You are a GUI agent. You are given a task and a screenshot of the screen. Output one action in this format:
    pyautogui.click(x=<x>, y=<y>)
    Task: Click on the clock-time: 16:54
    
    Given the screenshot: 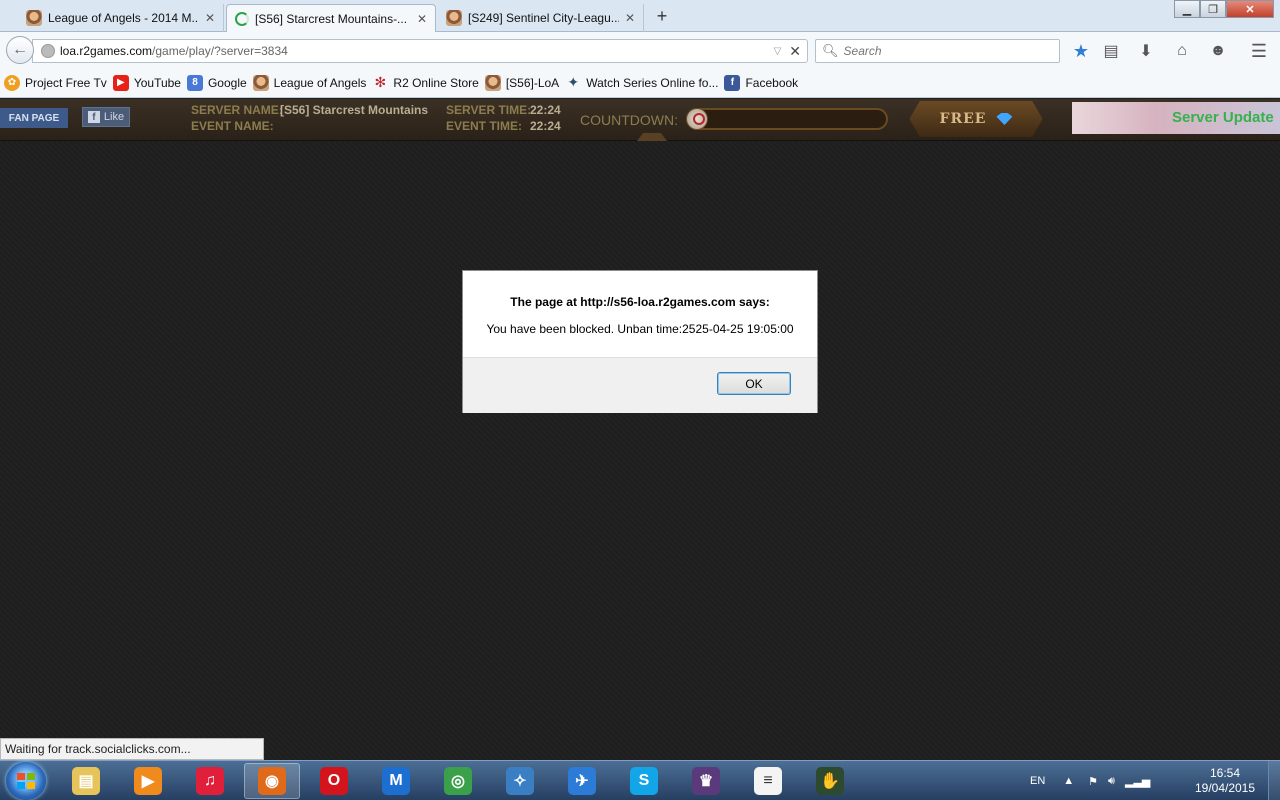 What is the action you would take?
    pyautogui.click(x=1225, y=773)
    